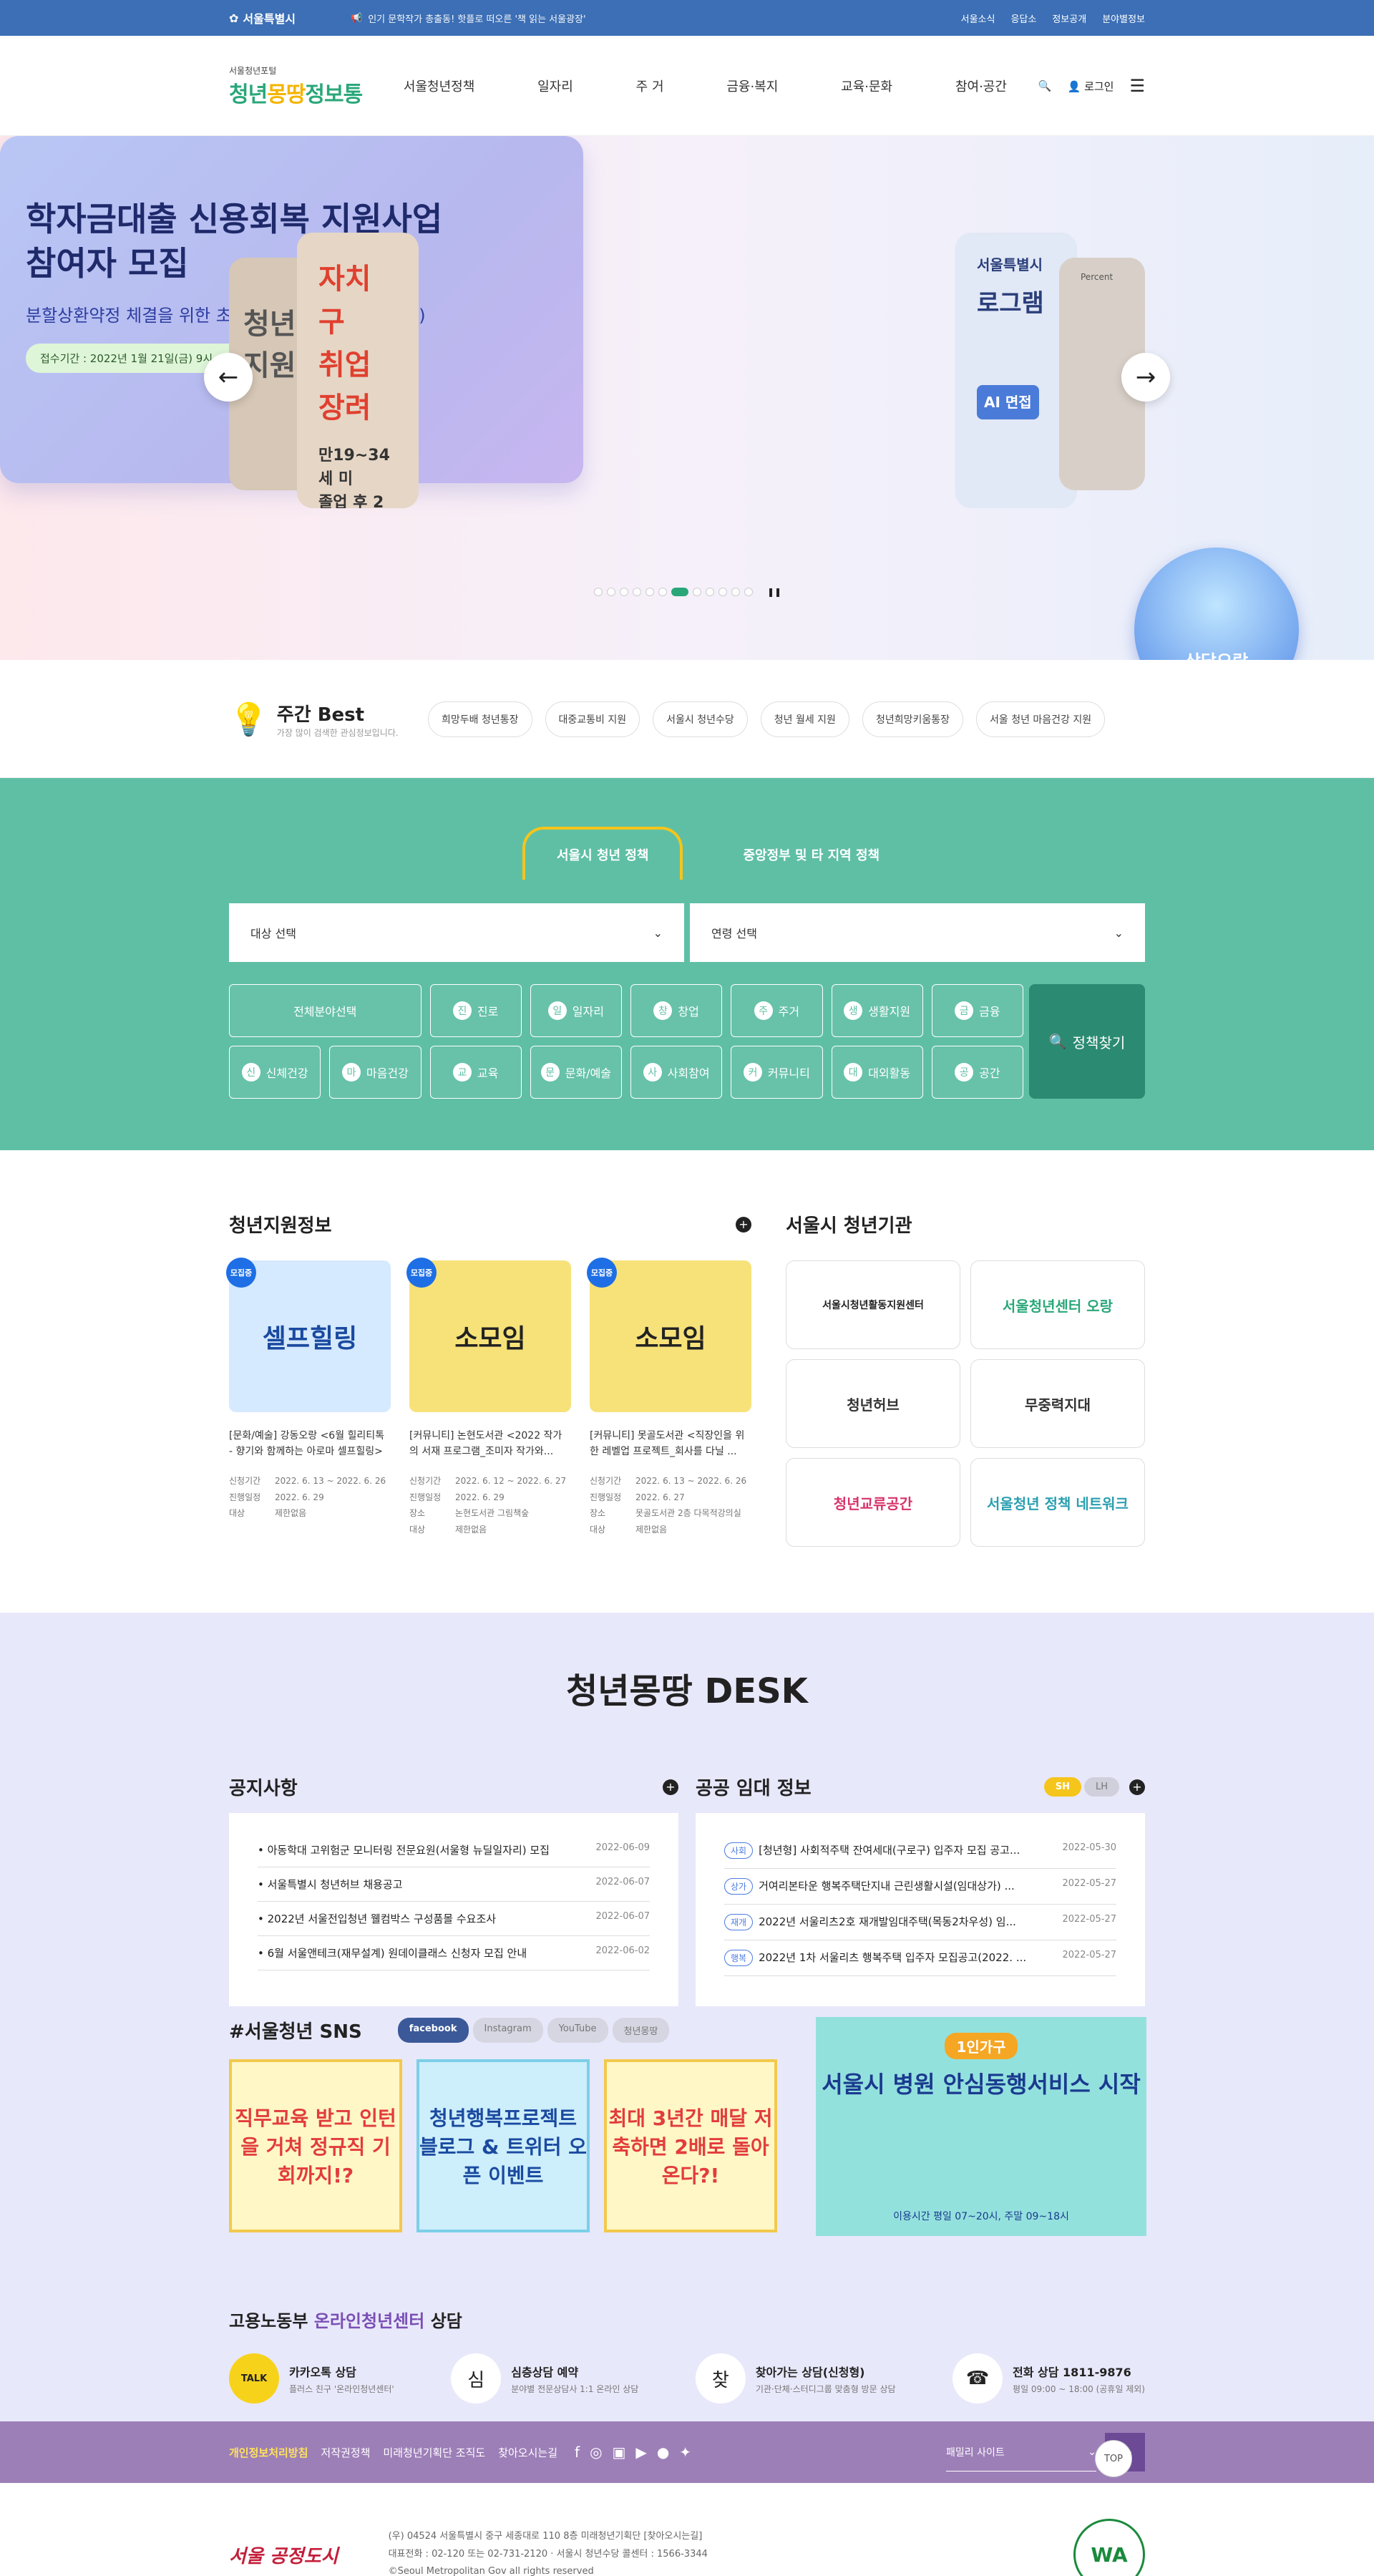 This screenshot has height=2576, width=1374. What do you see at coordinates (544, 2378) in the screenshot?
I see `counsel-item: 심 심층상담 예약 분야별 전문상담사 1:1 온라인 상담` at bounding box center [544, 2378].